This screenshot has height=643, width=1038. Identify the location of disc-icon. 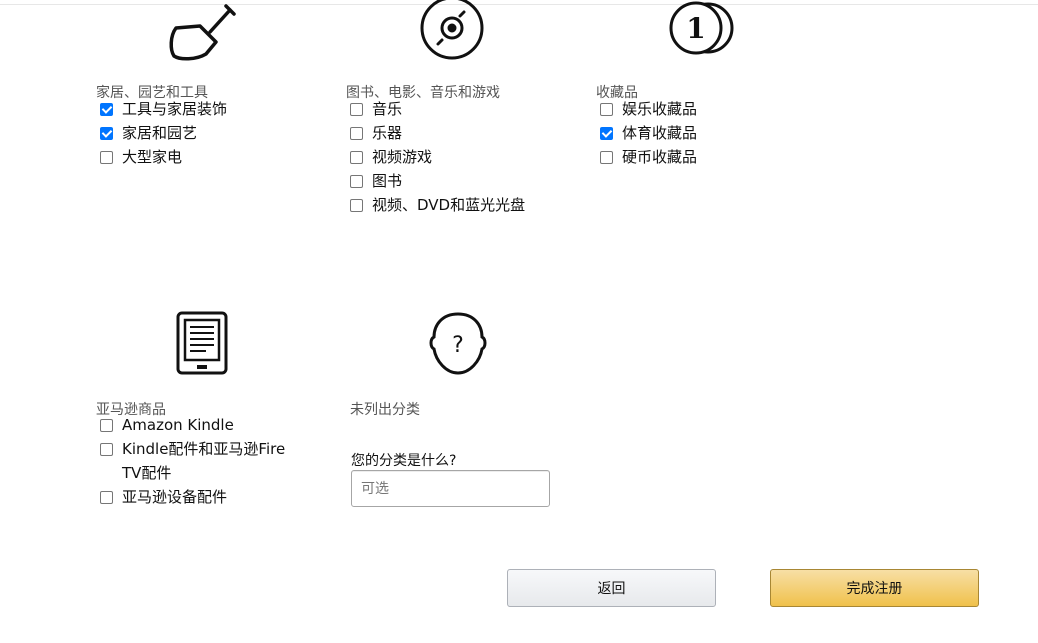
(452, 30).